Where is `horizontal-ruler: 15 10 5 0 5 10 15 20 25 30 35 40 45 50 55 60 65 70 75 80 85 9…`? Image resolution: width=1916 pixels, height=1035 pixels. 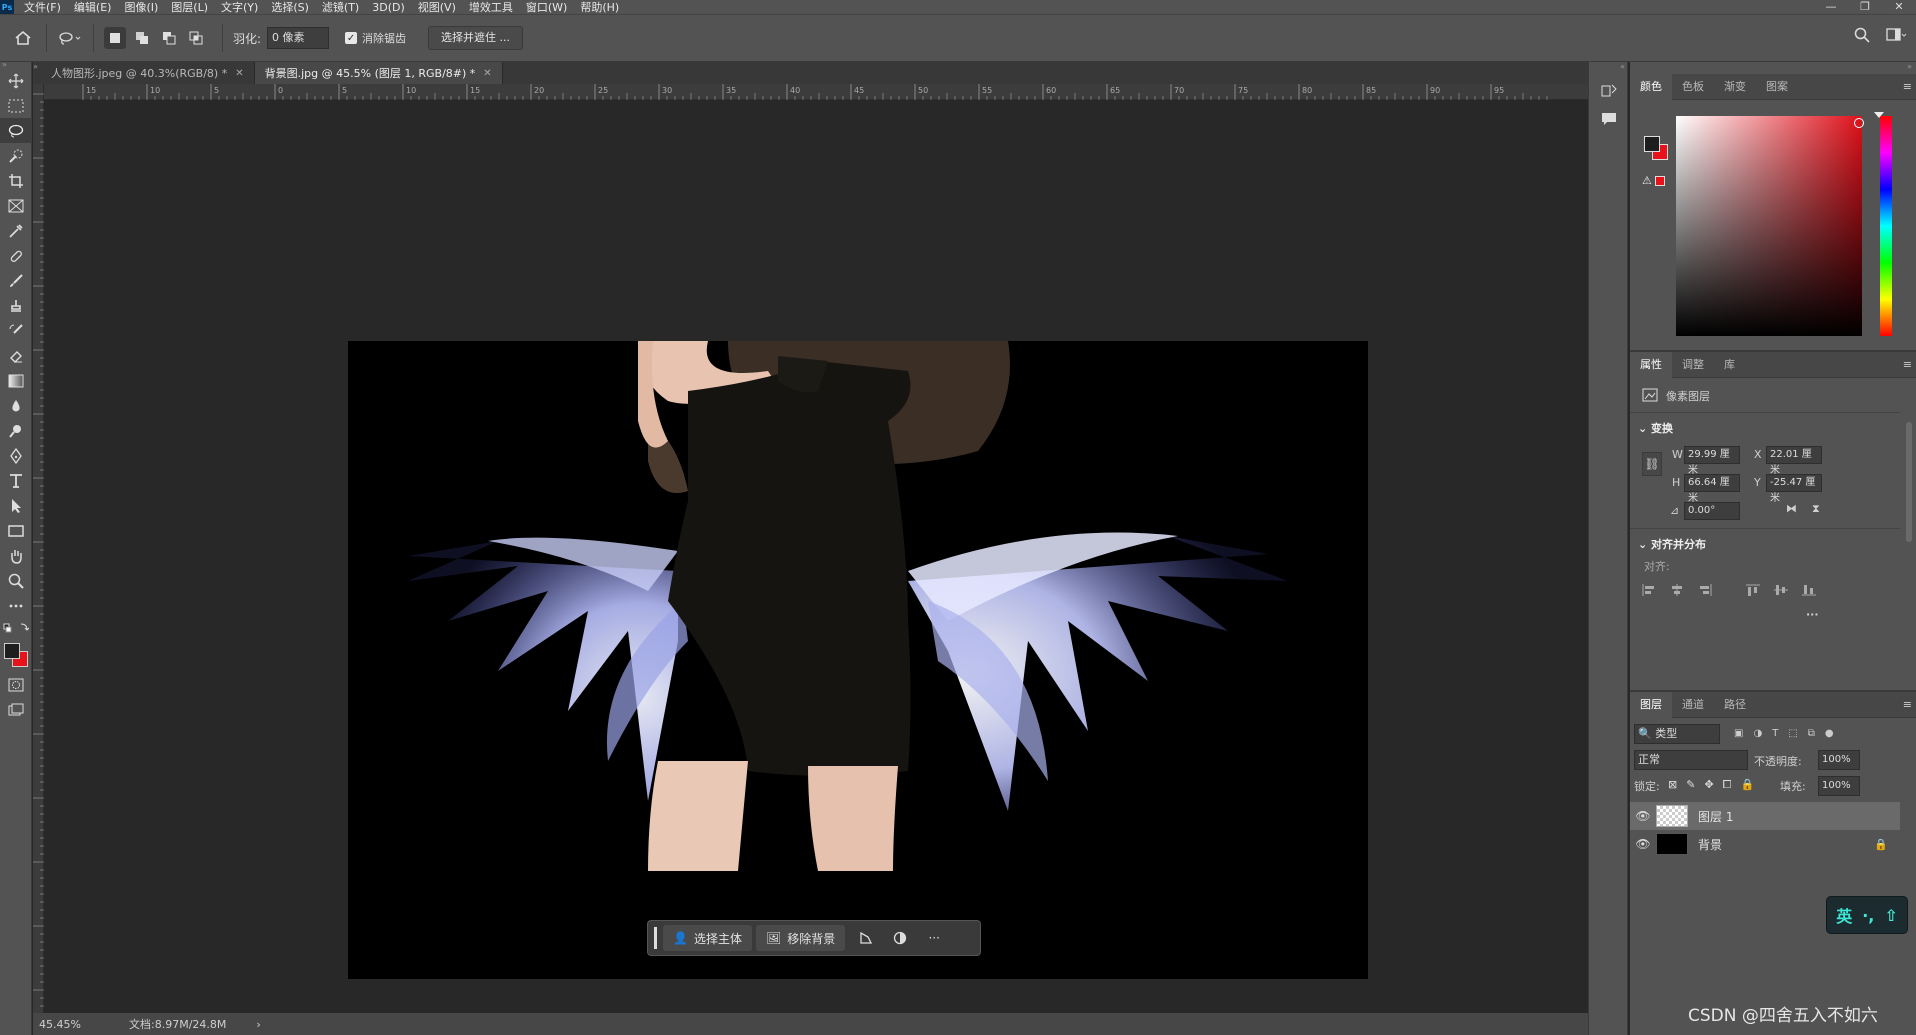
horizontal-ruler: 15 10 5 0 5 10 15 20 25 30 35 40 45 50 55 60 65 70 75 80 85 9… is located at coordinates (815, 92).